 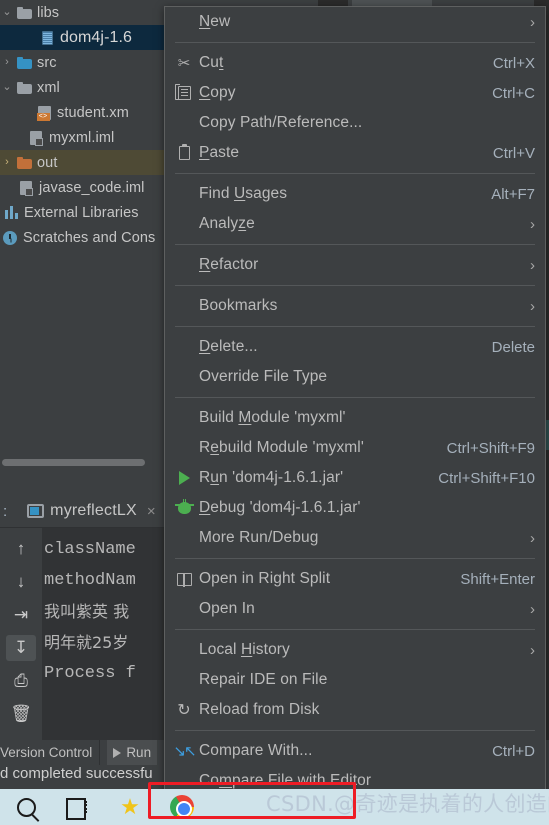 I want to click on menu-item-cut: ✂ Cut Ctrl+X, so click(x=355, y=63).